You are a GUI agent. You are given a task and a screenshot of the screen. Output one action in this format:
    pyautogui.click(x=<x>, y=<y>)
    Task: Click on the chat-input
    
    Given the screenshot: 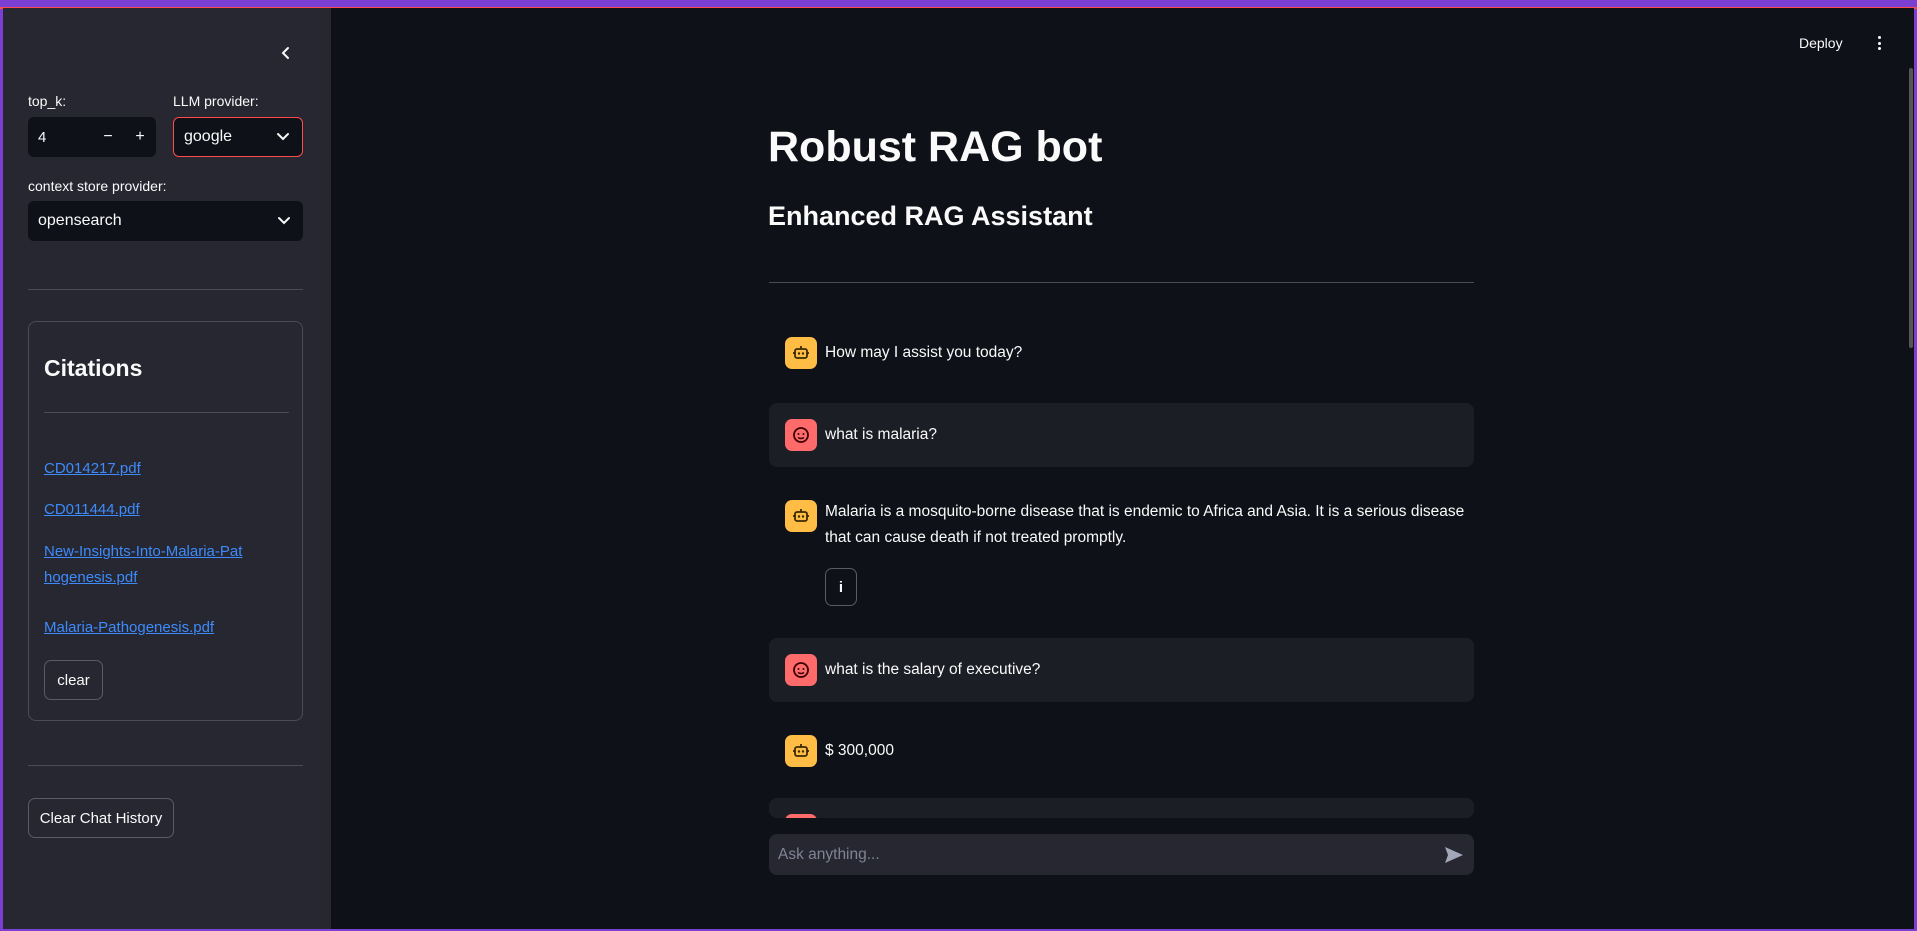 What is the action you would take?
    pyautogui.click(x=1101, y=854)
    